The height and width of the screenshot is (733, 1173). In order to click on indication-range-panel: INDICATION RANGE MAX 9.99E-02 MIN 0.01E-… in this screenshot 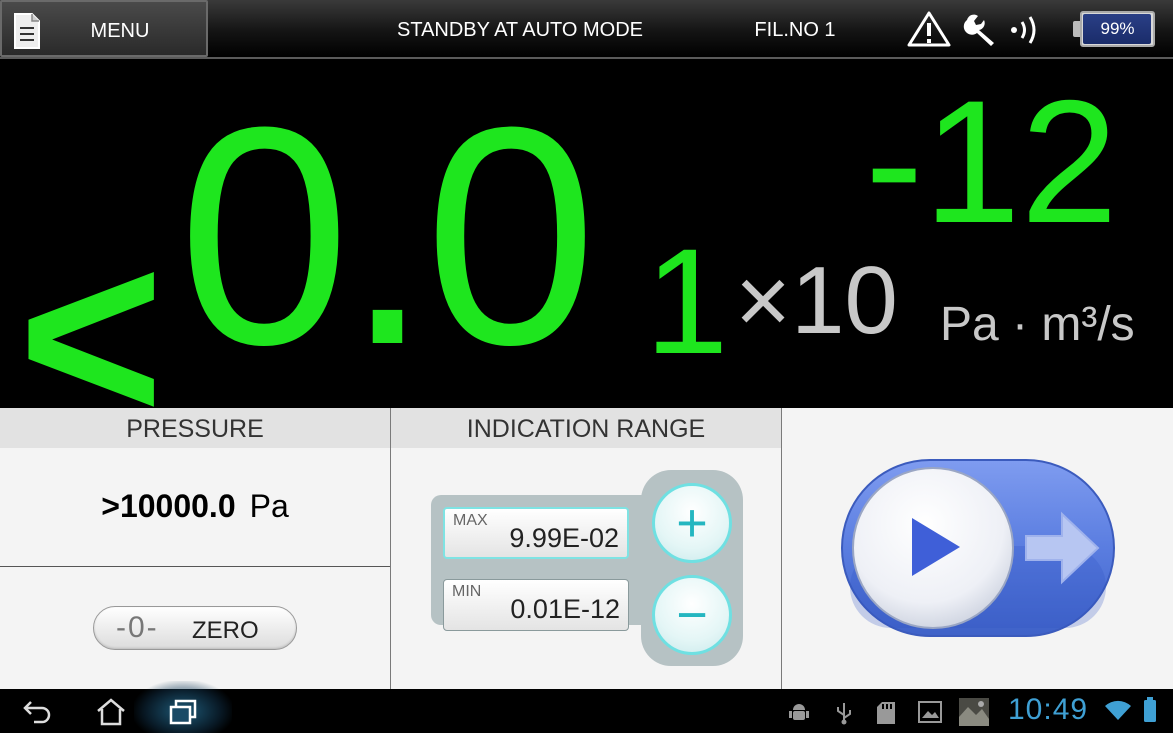, I will do `click(586, 548)`.